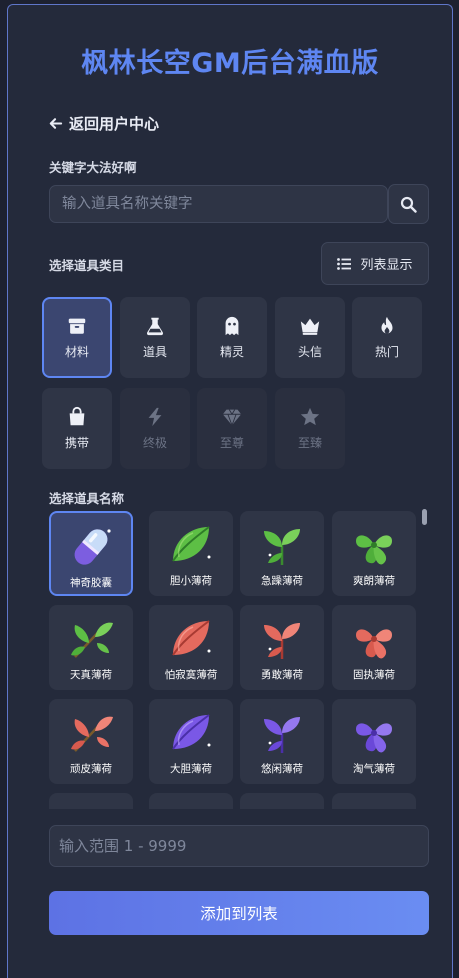 The height and width of the screenshot is (978, 459). I want to click on item-tile: 胆小薄荷, so click(191, 553).